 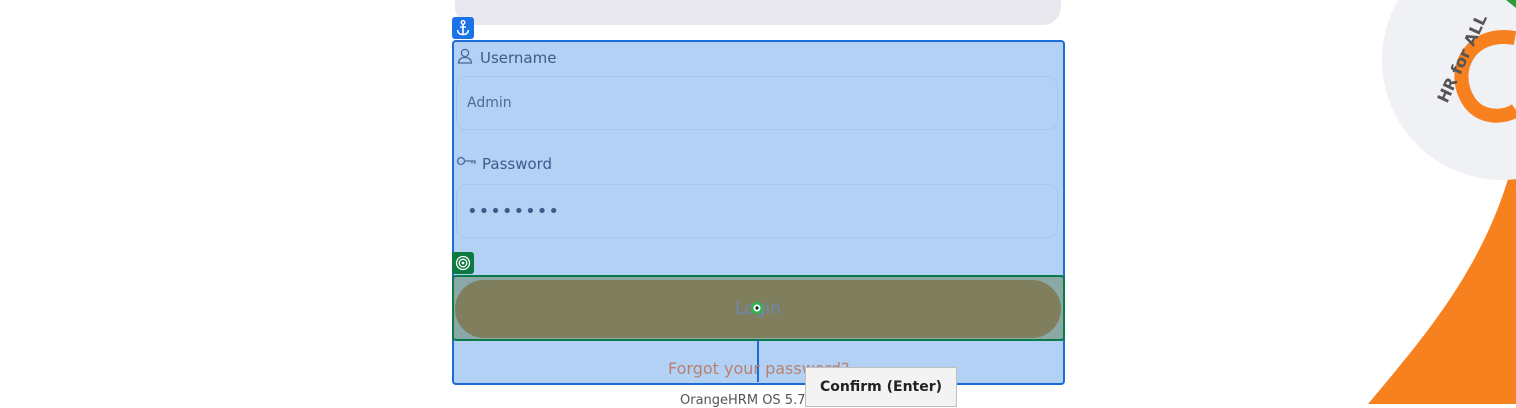 What do you see at coordinates (758, 12) in the screenshot?
I see `top-panel` at bounding box center [758, 12].